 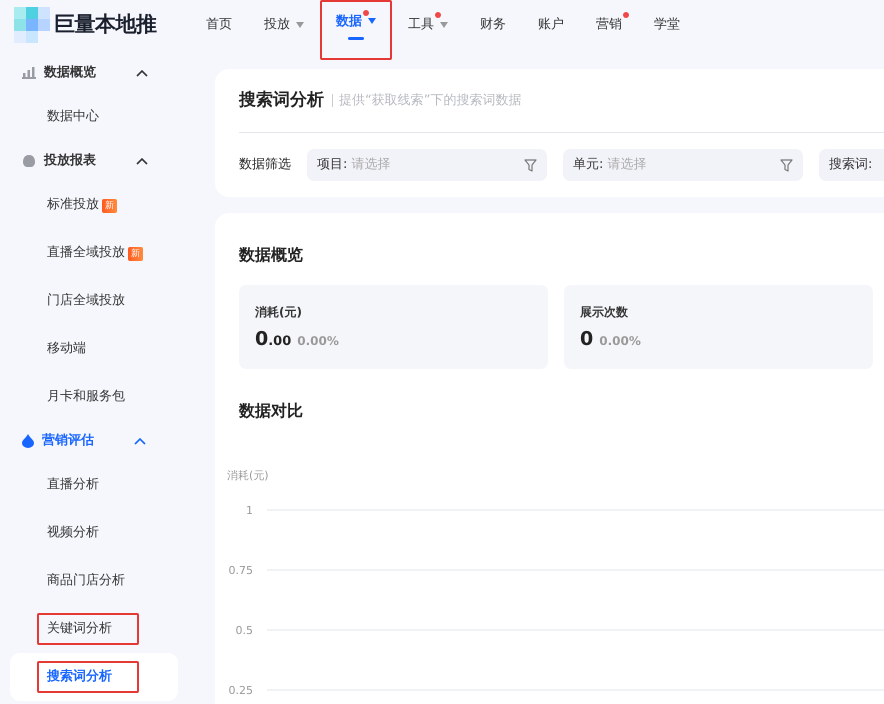 I want to click on sidebar-group: 数据概览, so click(x=107, y=73).